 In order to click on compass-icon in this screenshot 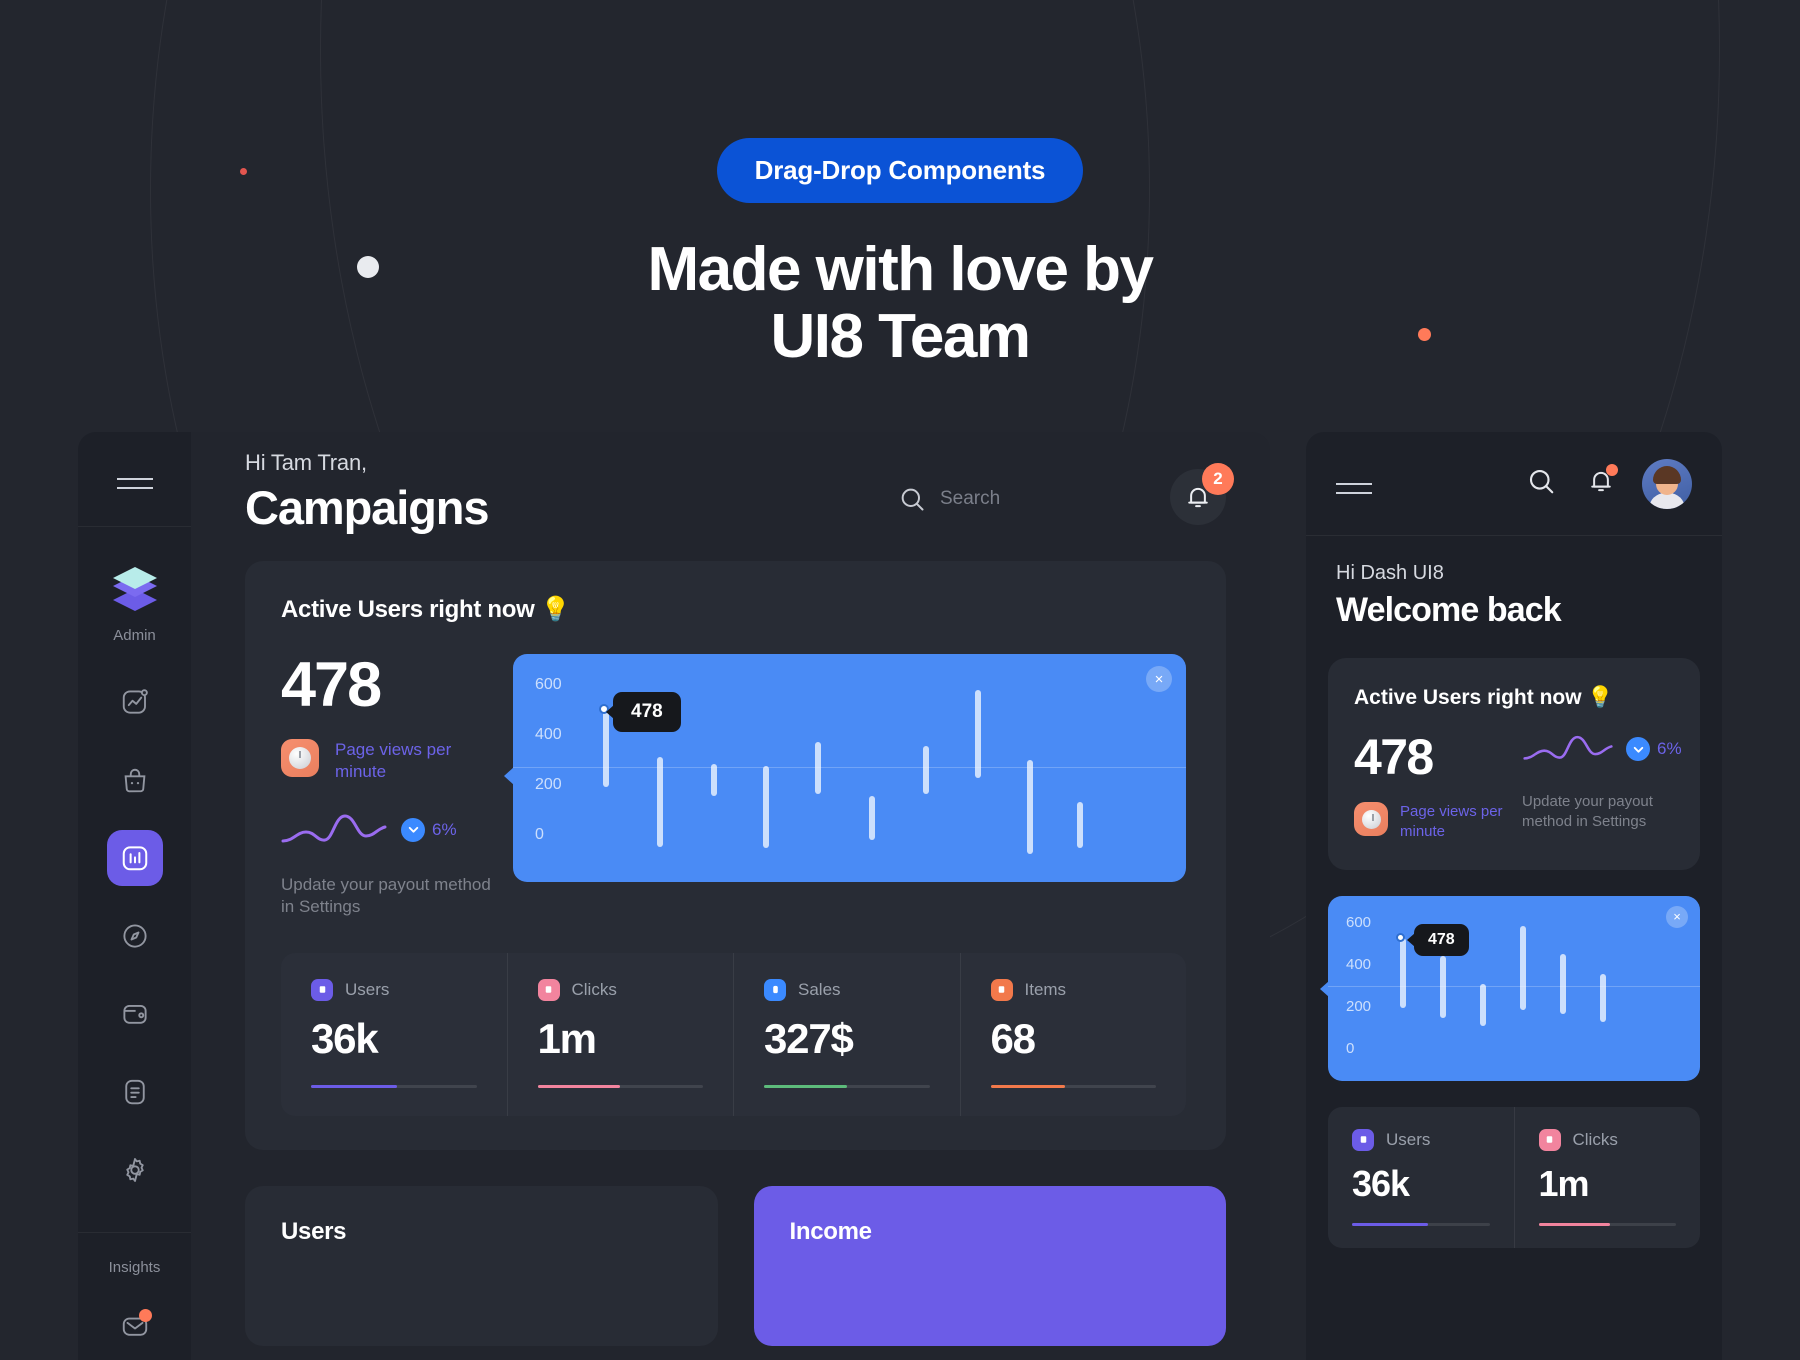, I will do `click(134, 936)`.